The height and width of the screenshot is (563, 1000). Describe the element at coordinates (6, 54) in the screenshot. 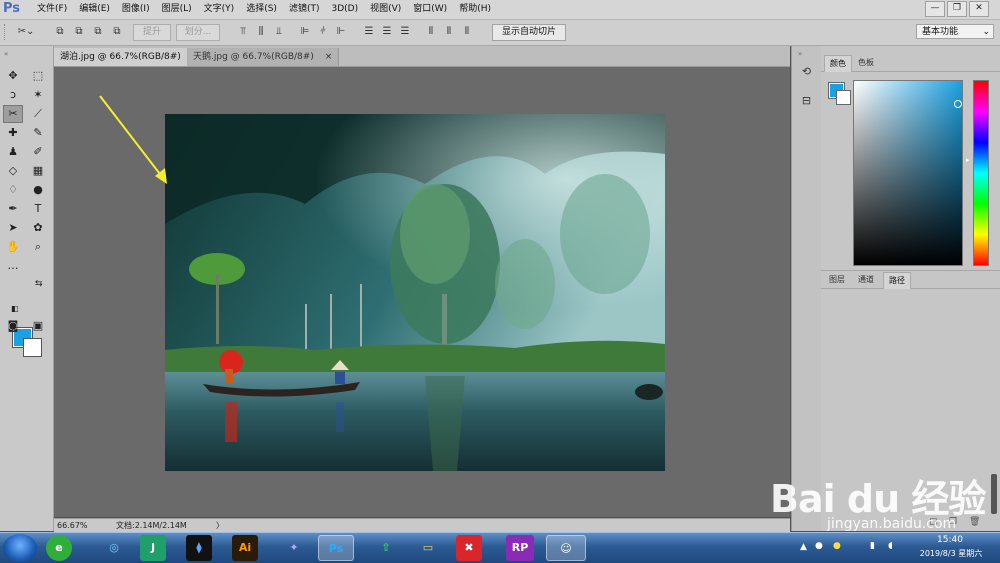

I see `collapse-arrows-icon: «` at that location.